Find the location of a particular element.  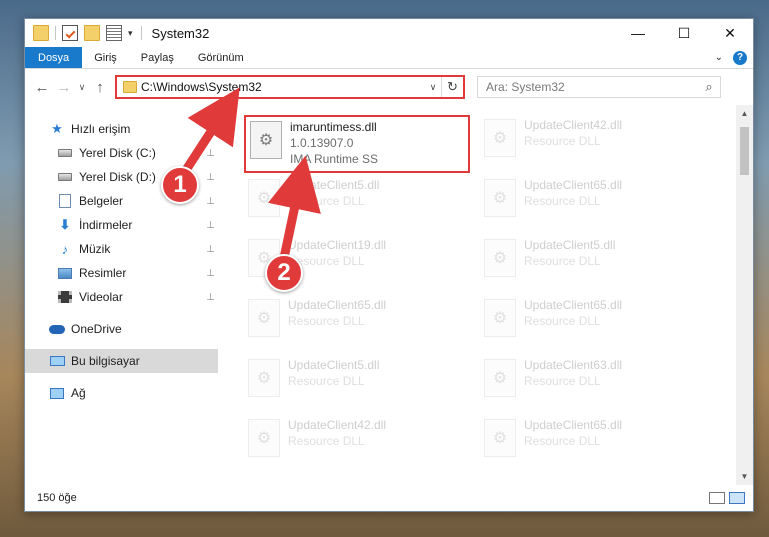

sidebar-item-label: Videolar is located at coordinates (101, 297).